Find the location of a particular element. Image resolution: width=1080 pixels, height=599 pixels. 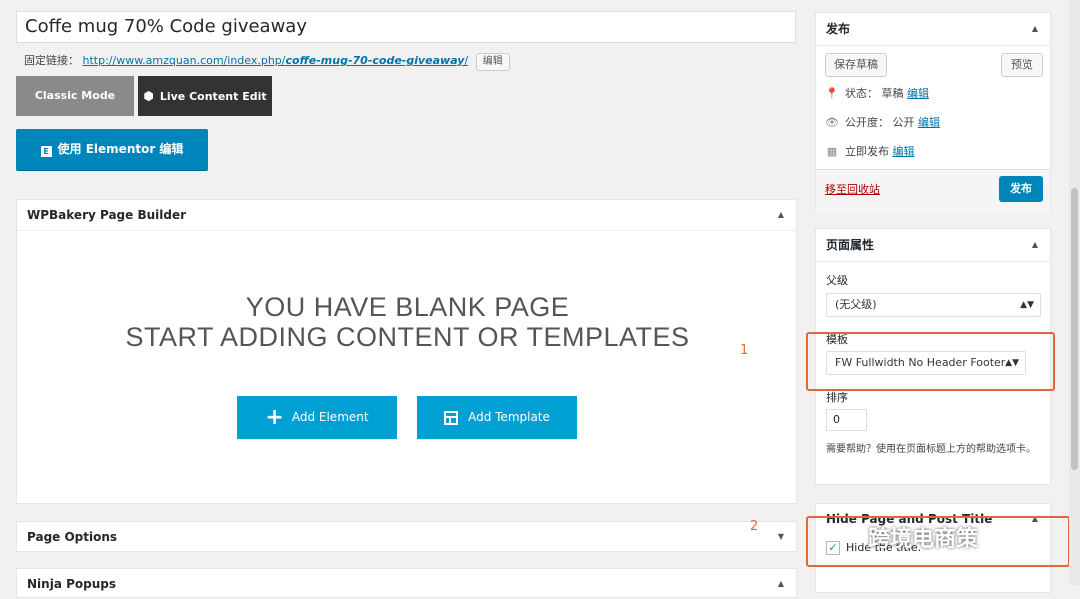

publish-button: 发布 is located at coordinates (1021, 189).